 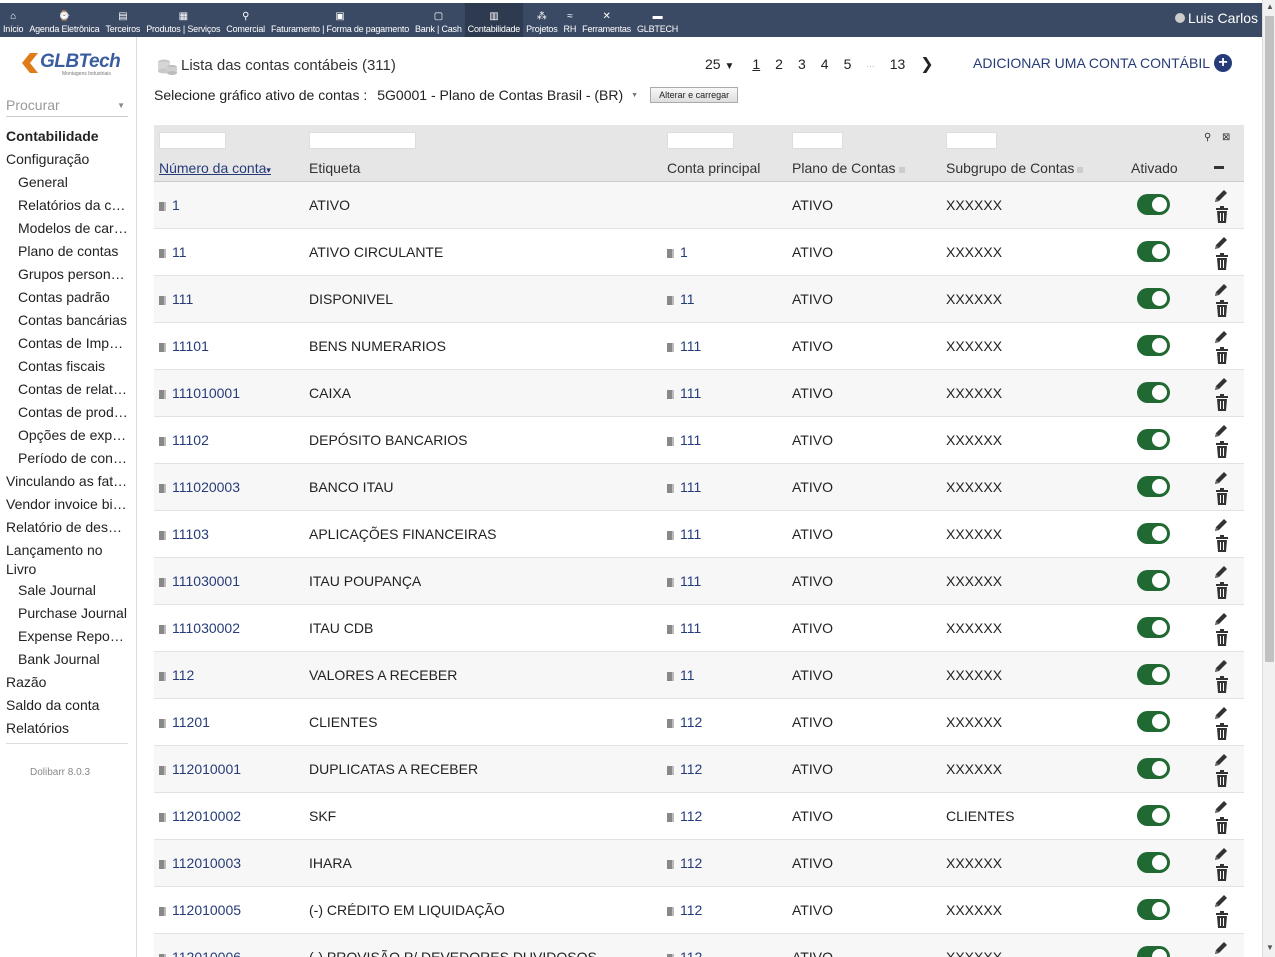 What do you see at coordinates (802, 64) in the screenshot?
I see `page-link-3: 3` at bounding box center [802, 64].